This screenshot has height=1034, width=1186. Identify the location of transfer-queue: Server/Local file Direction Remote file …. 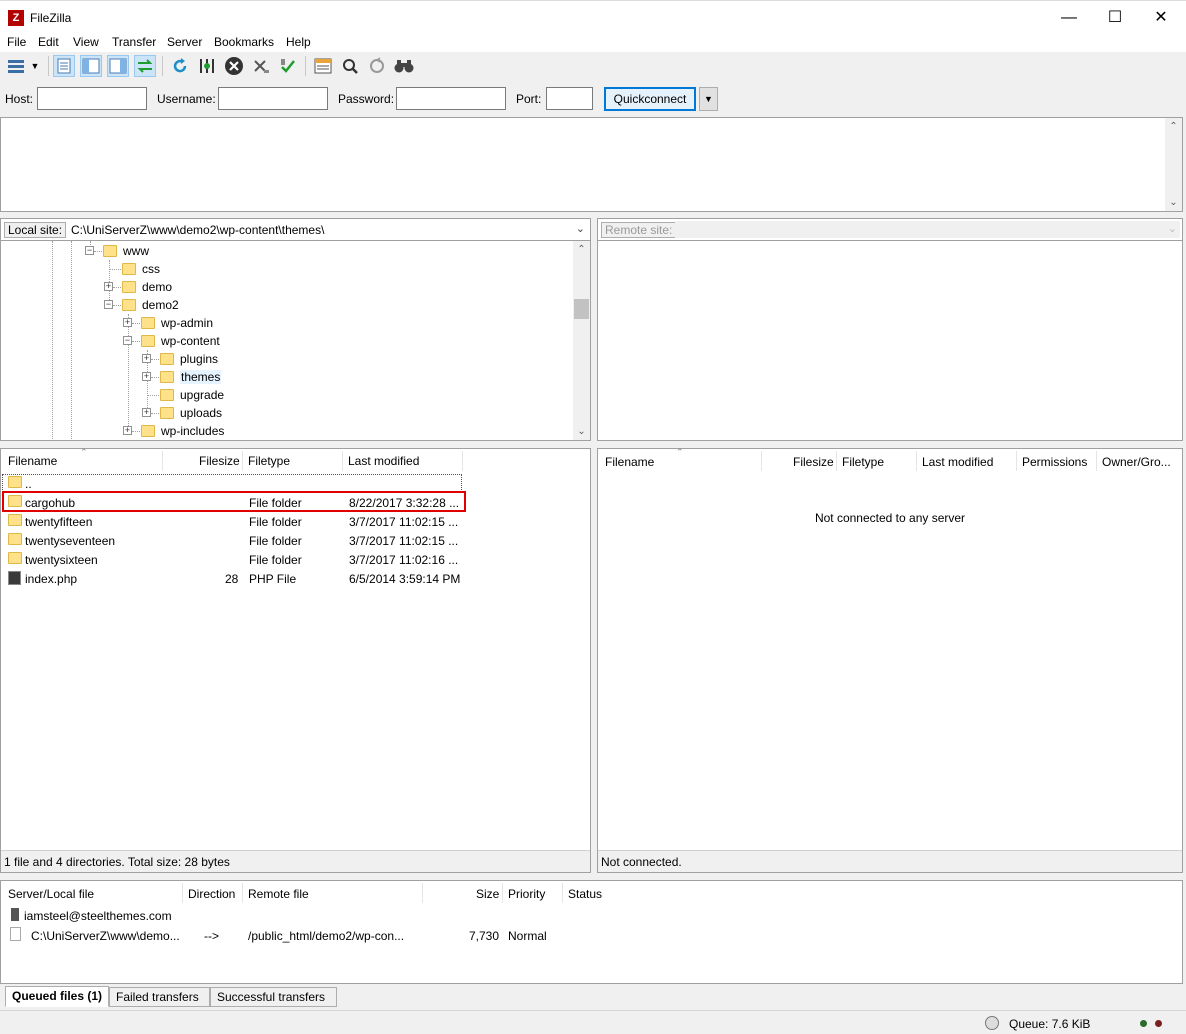
(591, 932).